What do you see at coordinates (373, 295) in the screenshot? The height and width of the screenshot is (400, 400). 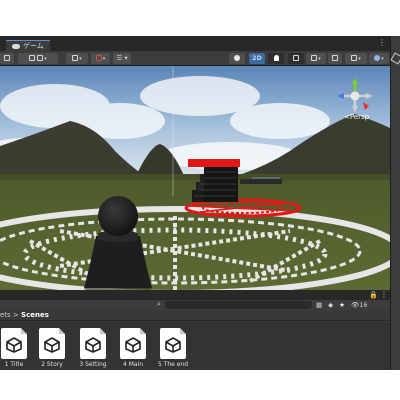 I see `lock-icon: 🔒` at bounding box center [373, 295].